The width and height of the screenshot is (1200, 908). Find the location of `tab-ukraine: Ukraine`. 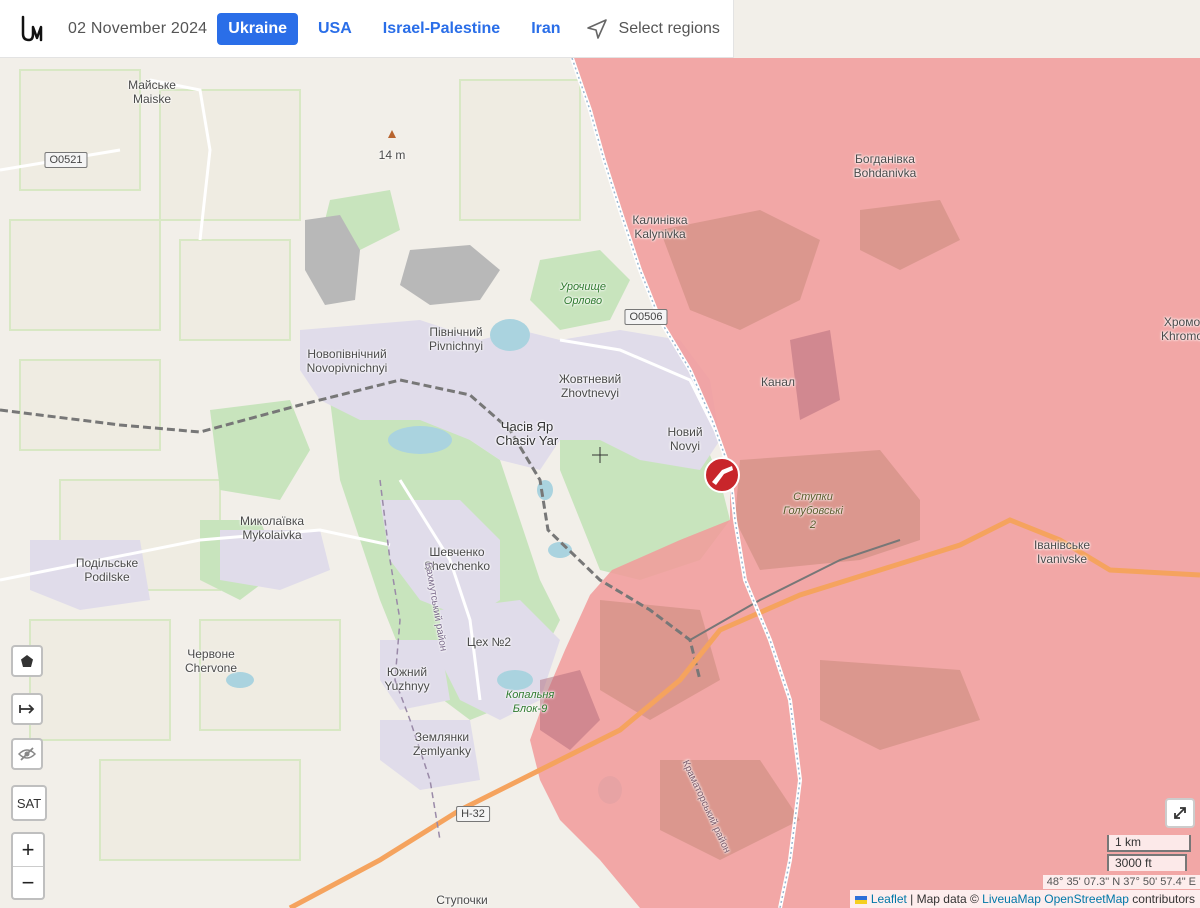

tab-ukraine: Ukraine is located at coordinates (257, 28).